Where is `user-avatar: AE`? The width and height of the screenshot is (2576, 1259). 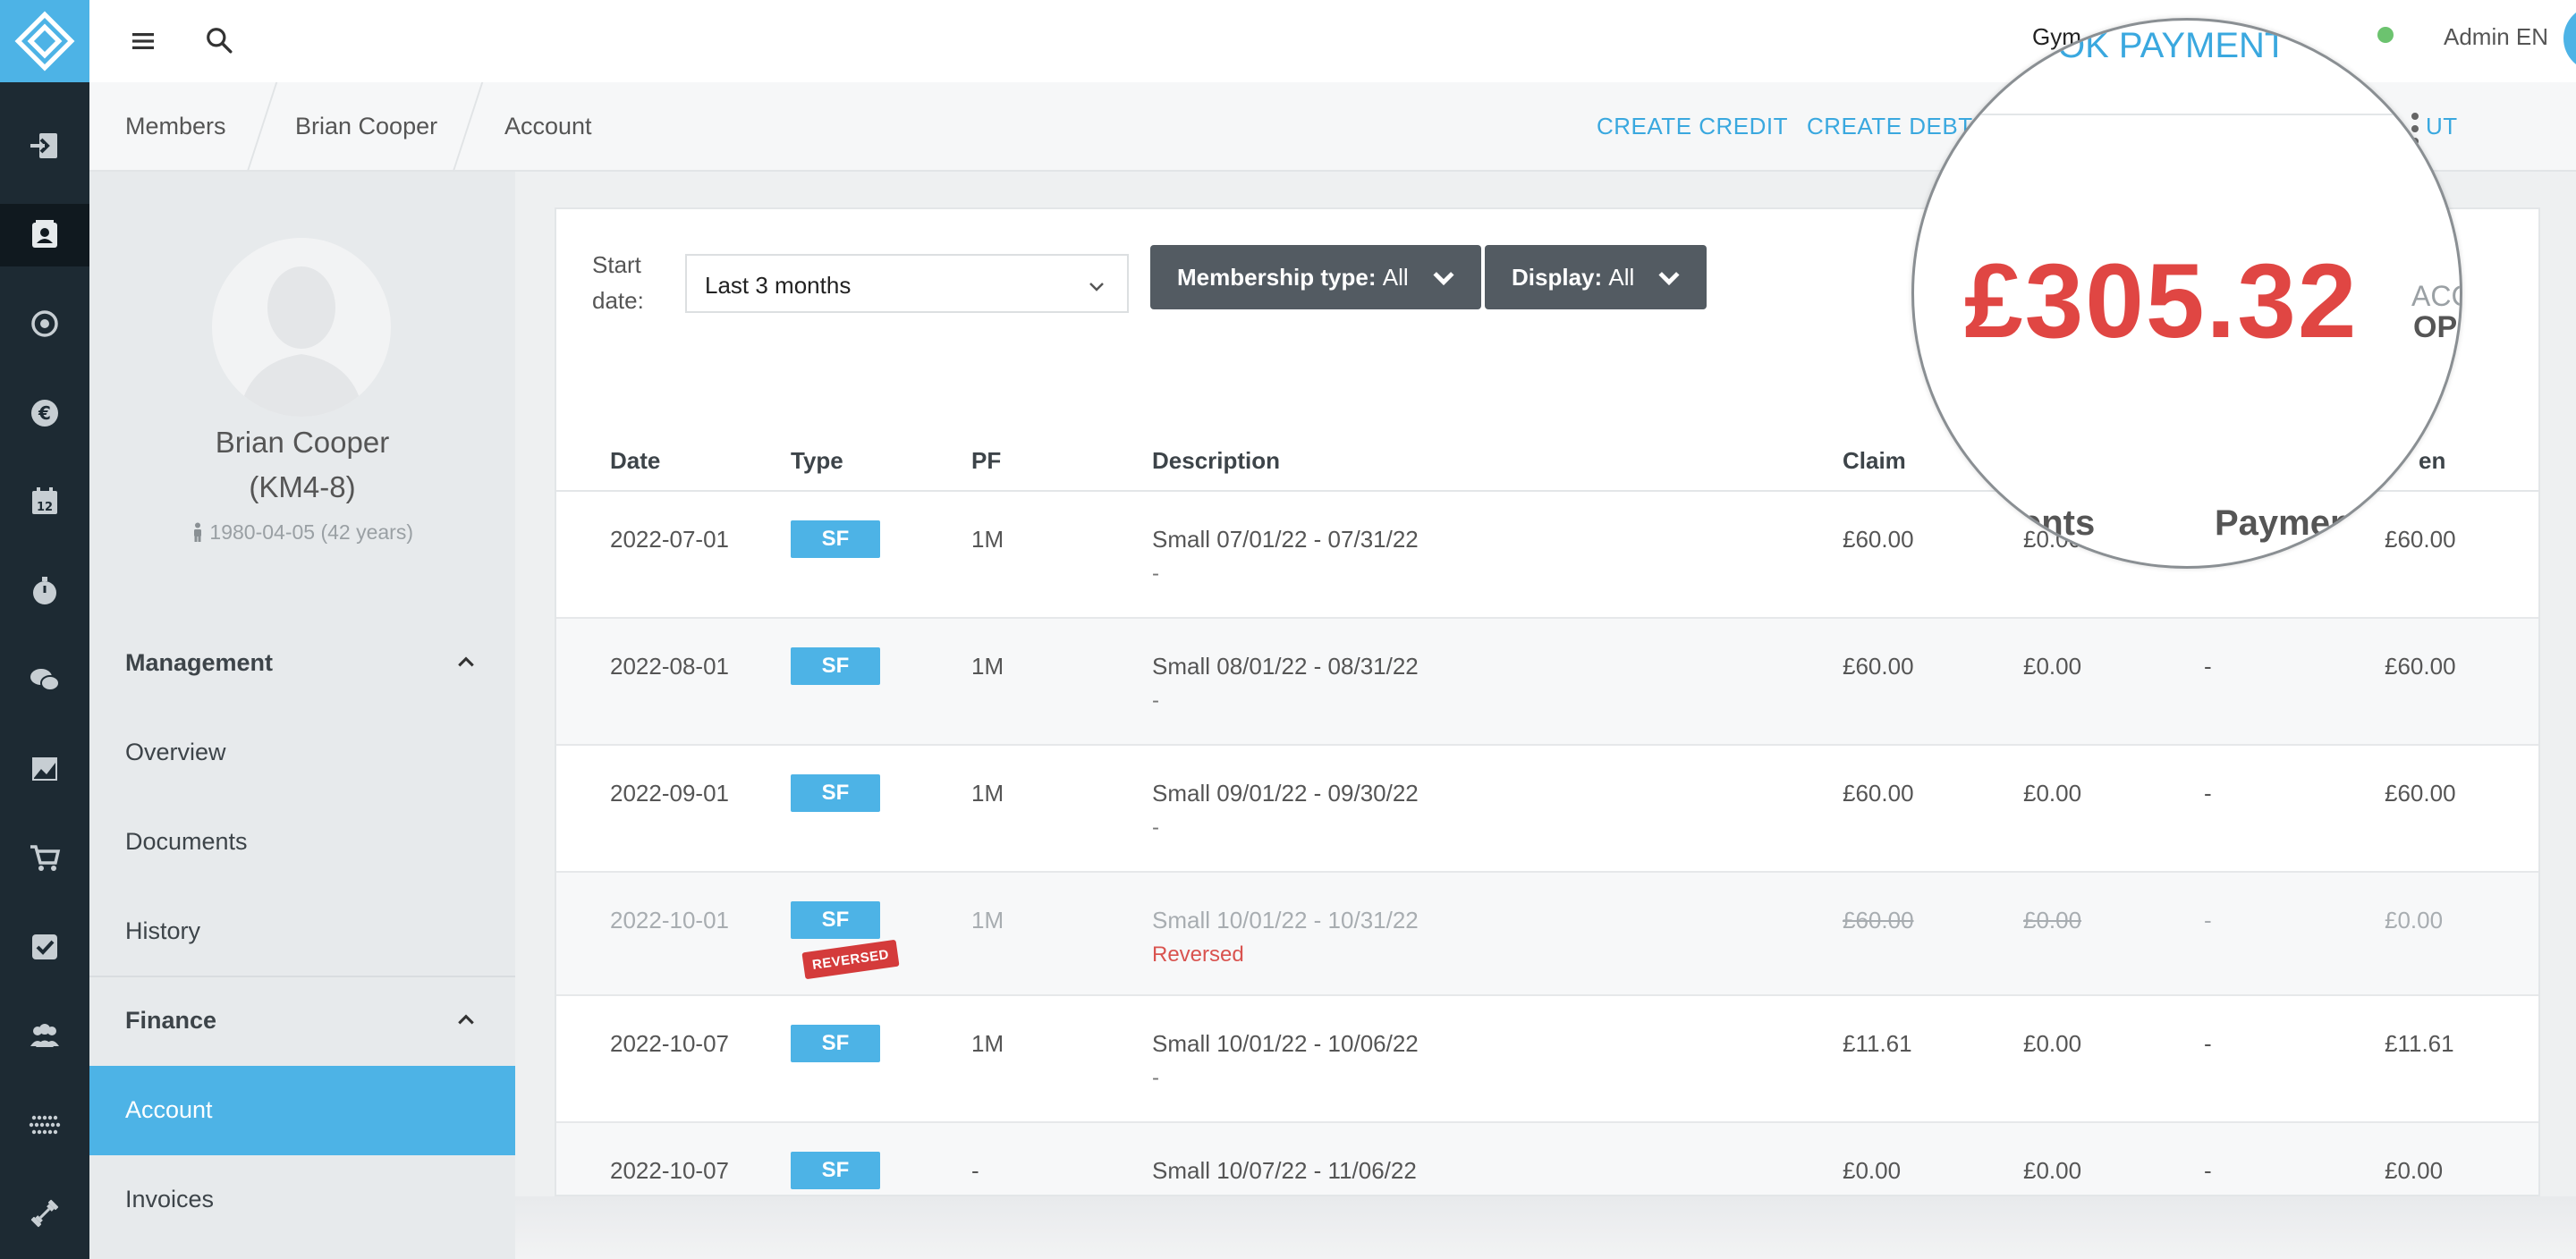
user-avatar: AE is located at coordinates (2569, 38).